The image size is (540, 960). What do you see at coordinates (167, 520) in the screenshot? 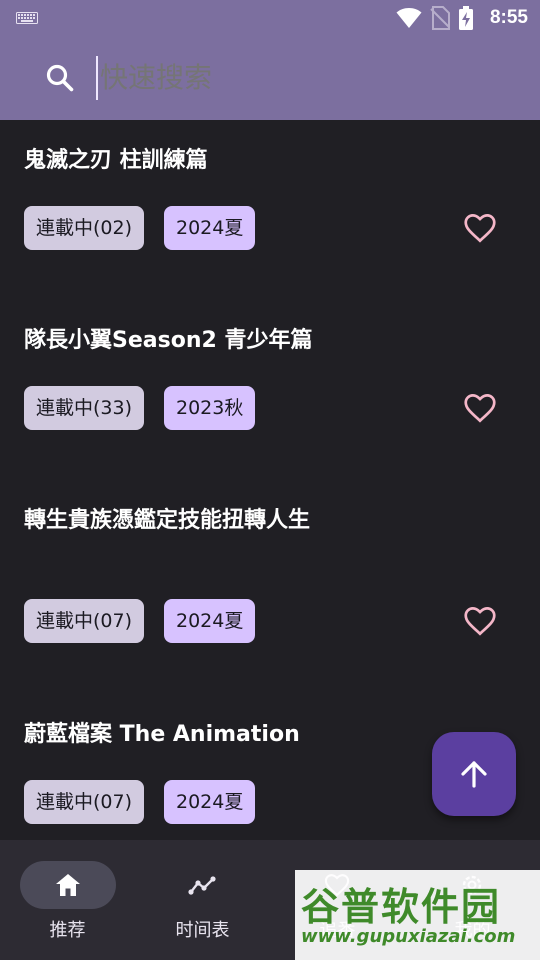
I see `anime-title: 轉生貴族憑鑑定技能扭轉人生` at bounding box center [167, 520].